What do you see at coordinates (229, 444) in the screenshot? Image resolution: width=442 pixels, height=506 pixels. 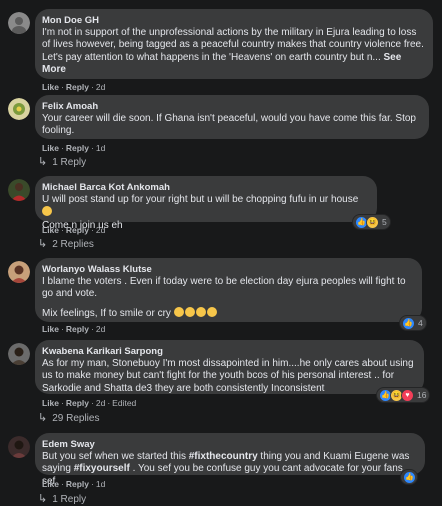 I see `comment-author: Edem Sway` at bounding box center [229, 444].